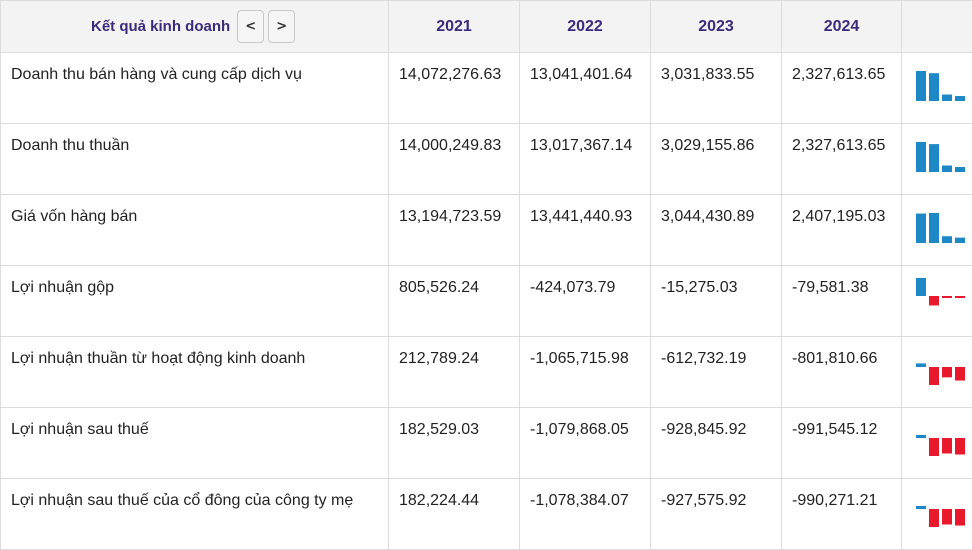  I want to click on value-cell: -990,271.21, so click(842, 514).